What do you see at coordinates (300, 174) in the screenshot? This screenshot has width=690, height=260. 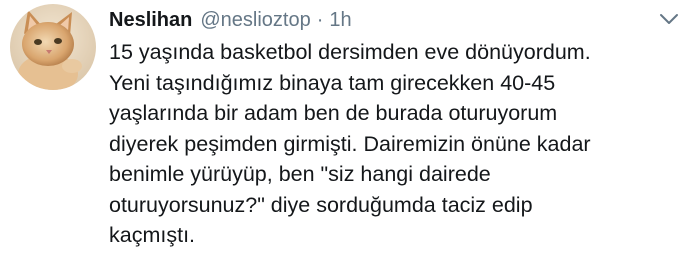 I see `tweet-text-line: benimle yürüyüp, ben "siz hangi dairede` at bounding box center [300, 174].